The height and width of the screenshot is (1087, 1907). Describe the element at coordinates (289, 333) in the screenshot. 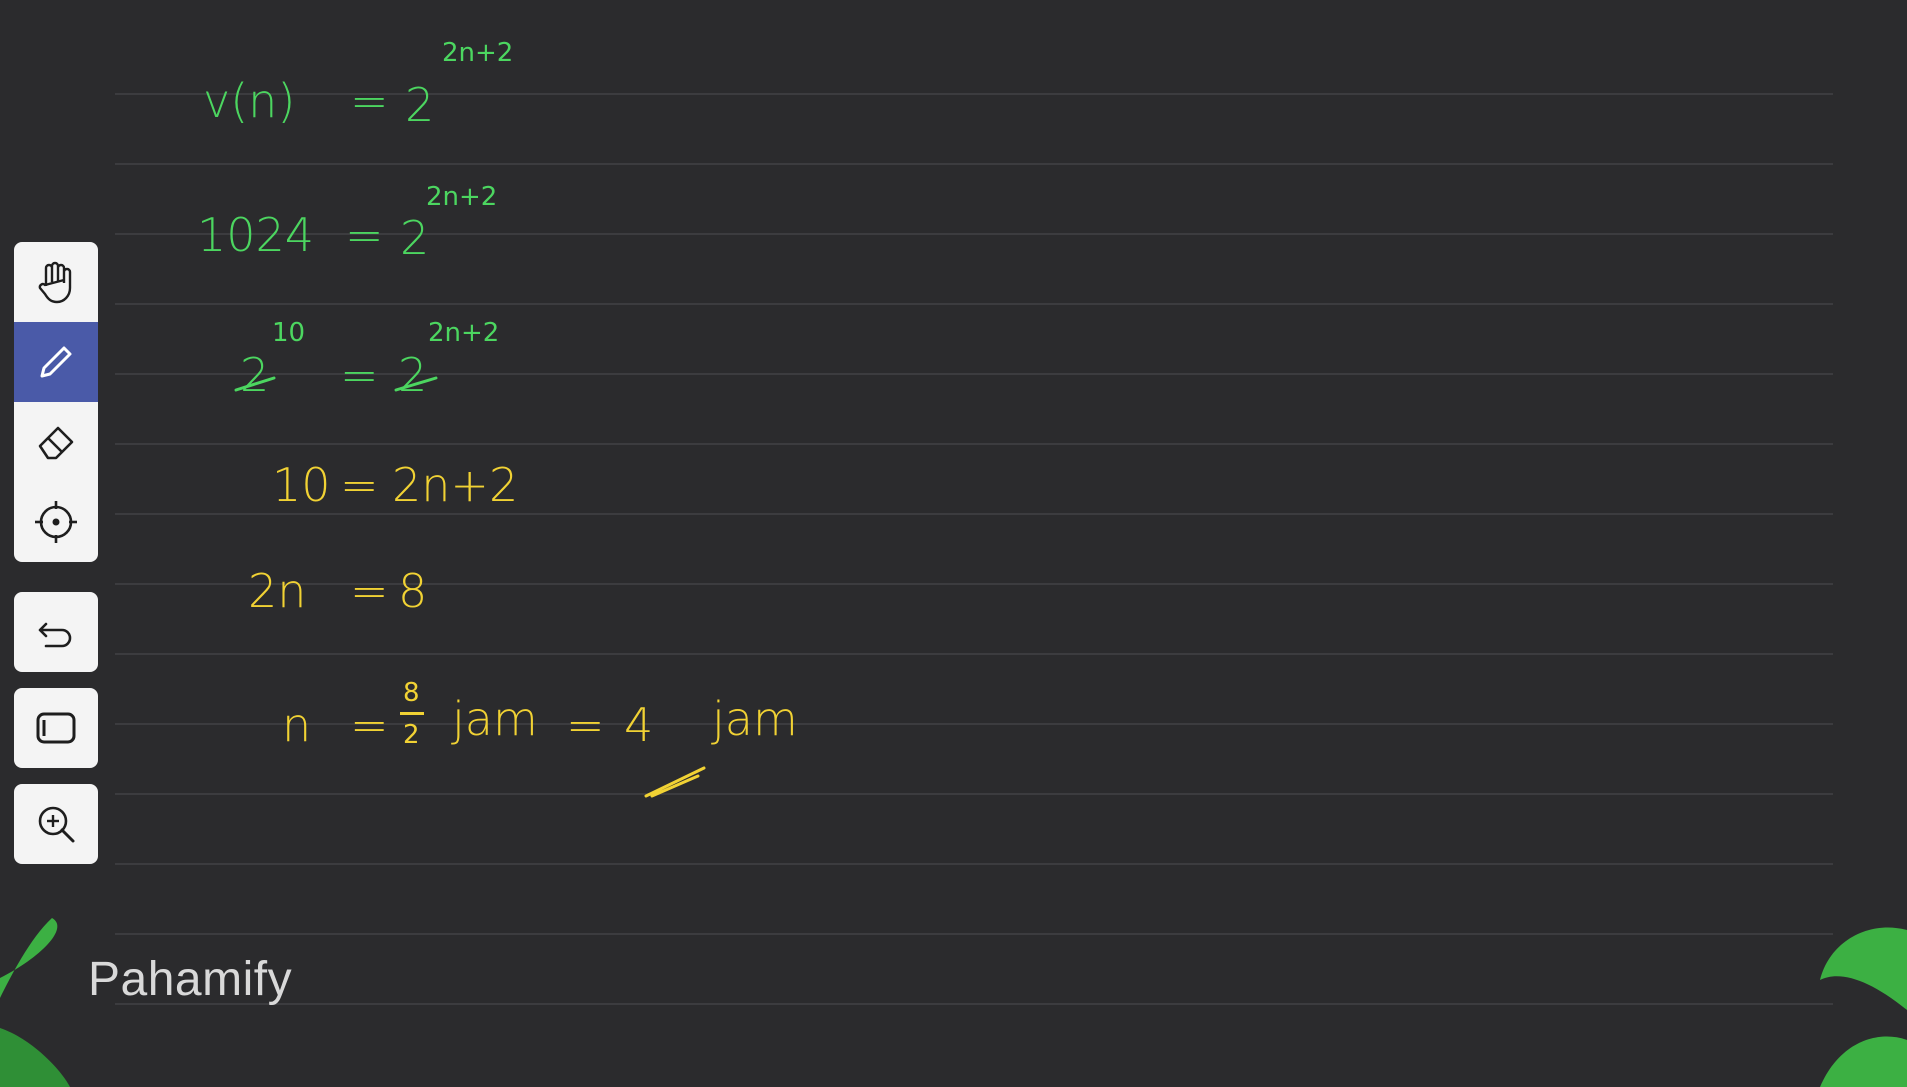

I see `eq3-lhs-exponent: 10` at that location.